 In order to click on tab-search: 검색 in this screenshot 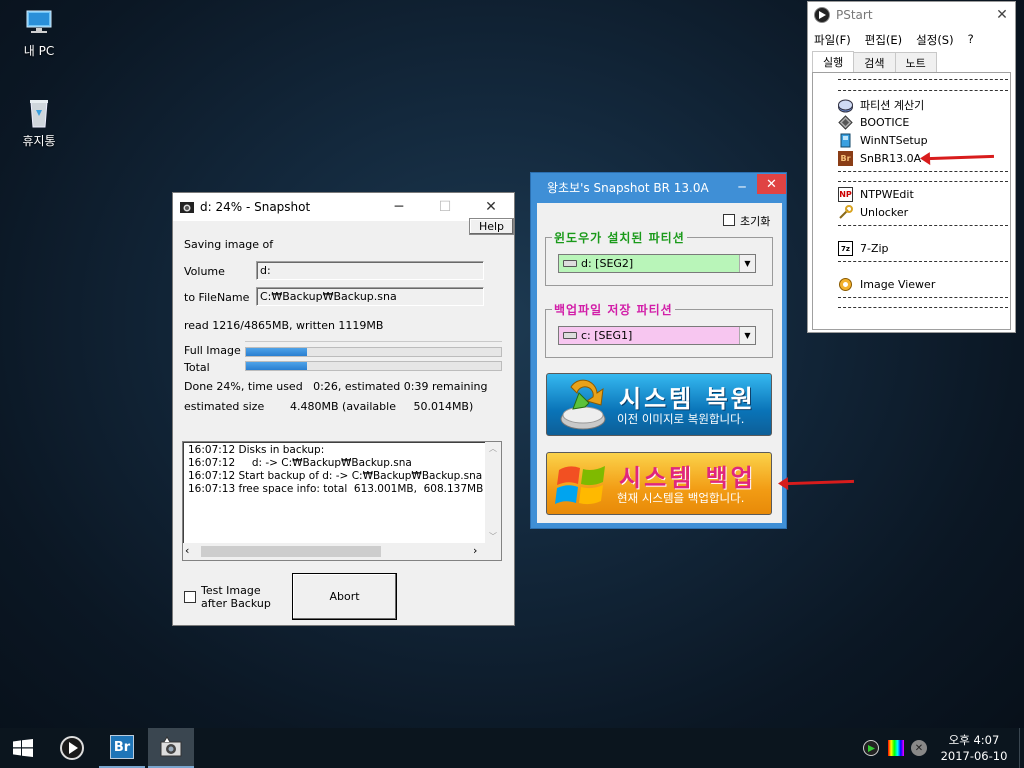, I will do `click(874, 62)`.